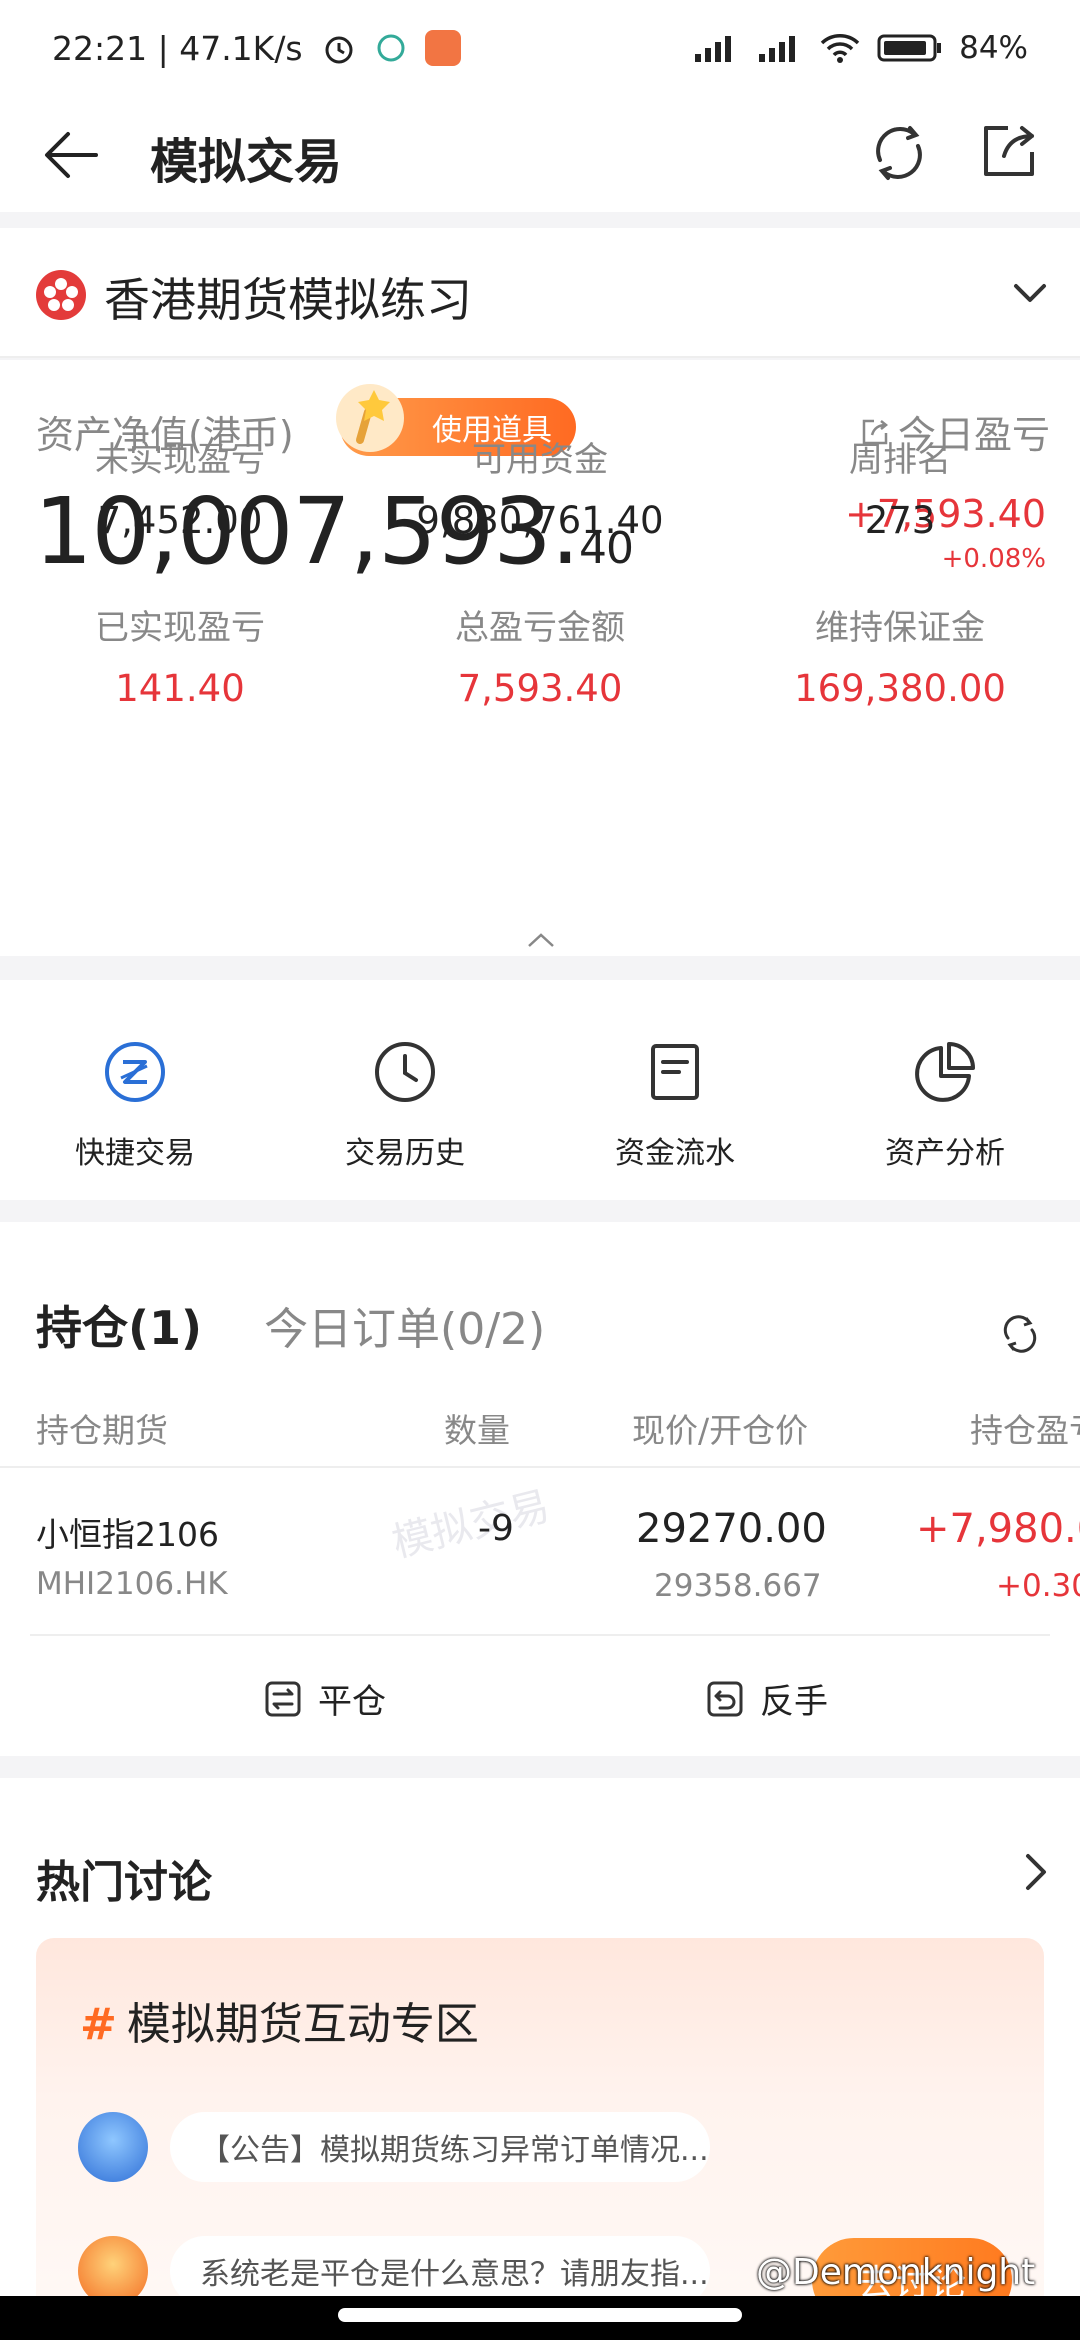  What do you see at coordinates (127, 1534) in the screenshot?
I see `future-name: 小恒指2106` at bounding box center [127, 1534].